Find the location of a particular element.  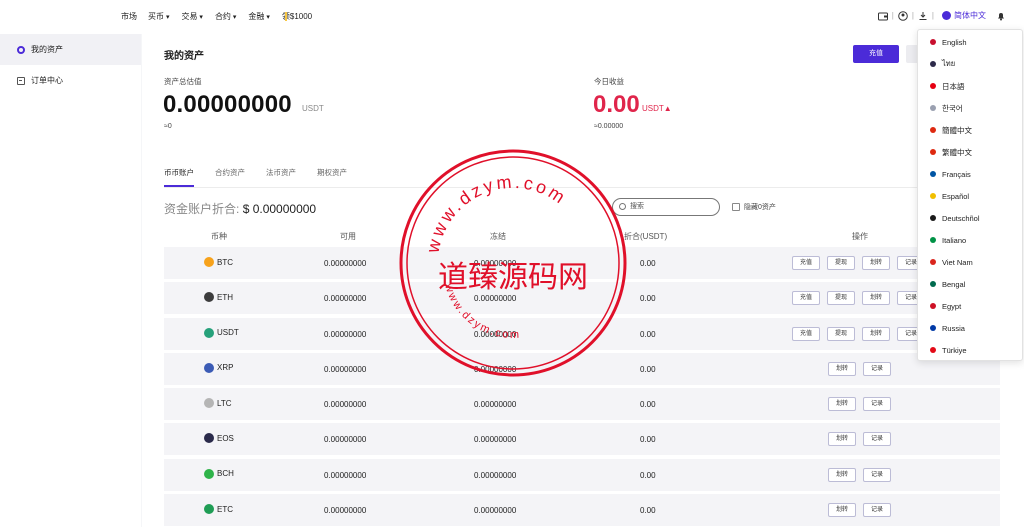

hide-zero-toggle: 隐藏0资产 is located at coordinates (754, 207).